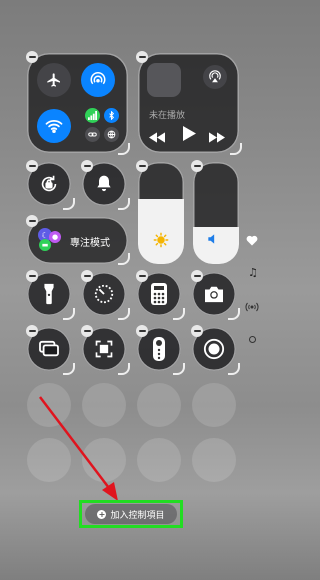  Describe the element at coordinates (142, 331) in the screenshot. I see `remove-apple-tv-remote-icon` at that location.